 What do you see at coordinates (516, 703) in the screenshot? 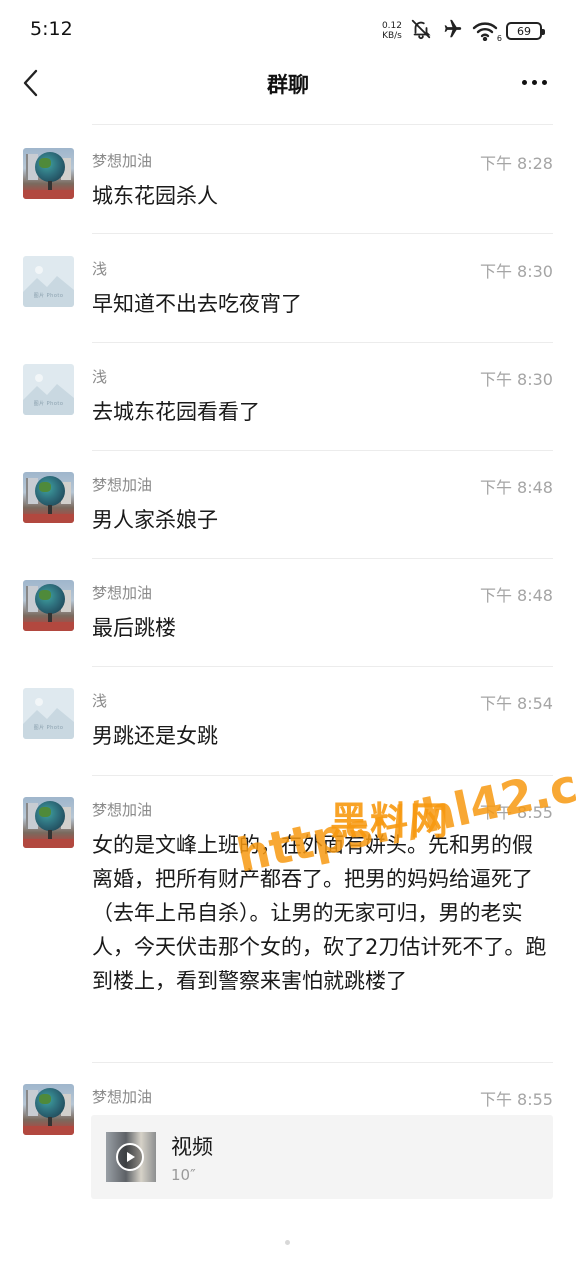
I see `message-time: 下午 8:54` at bounding box center [516, 703].